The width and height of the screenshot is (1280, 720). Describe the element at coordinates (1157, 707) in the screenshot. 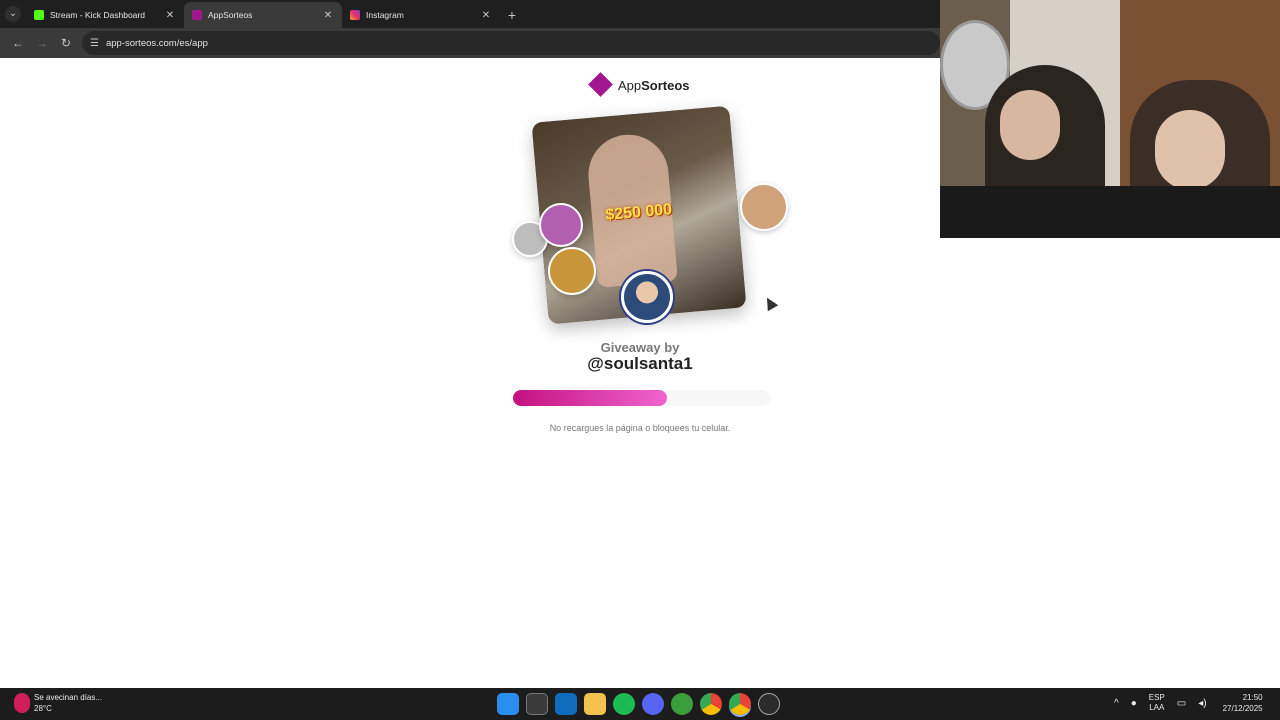

I see `lang-bottom: LAA` at that location.